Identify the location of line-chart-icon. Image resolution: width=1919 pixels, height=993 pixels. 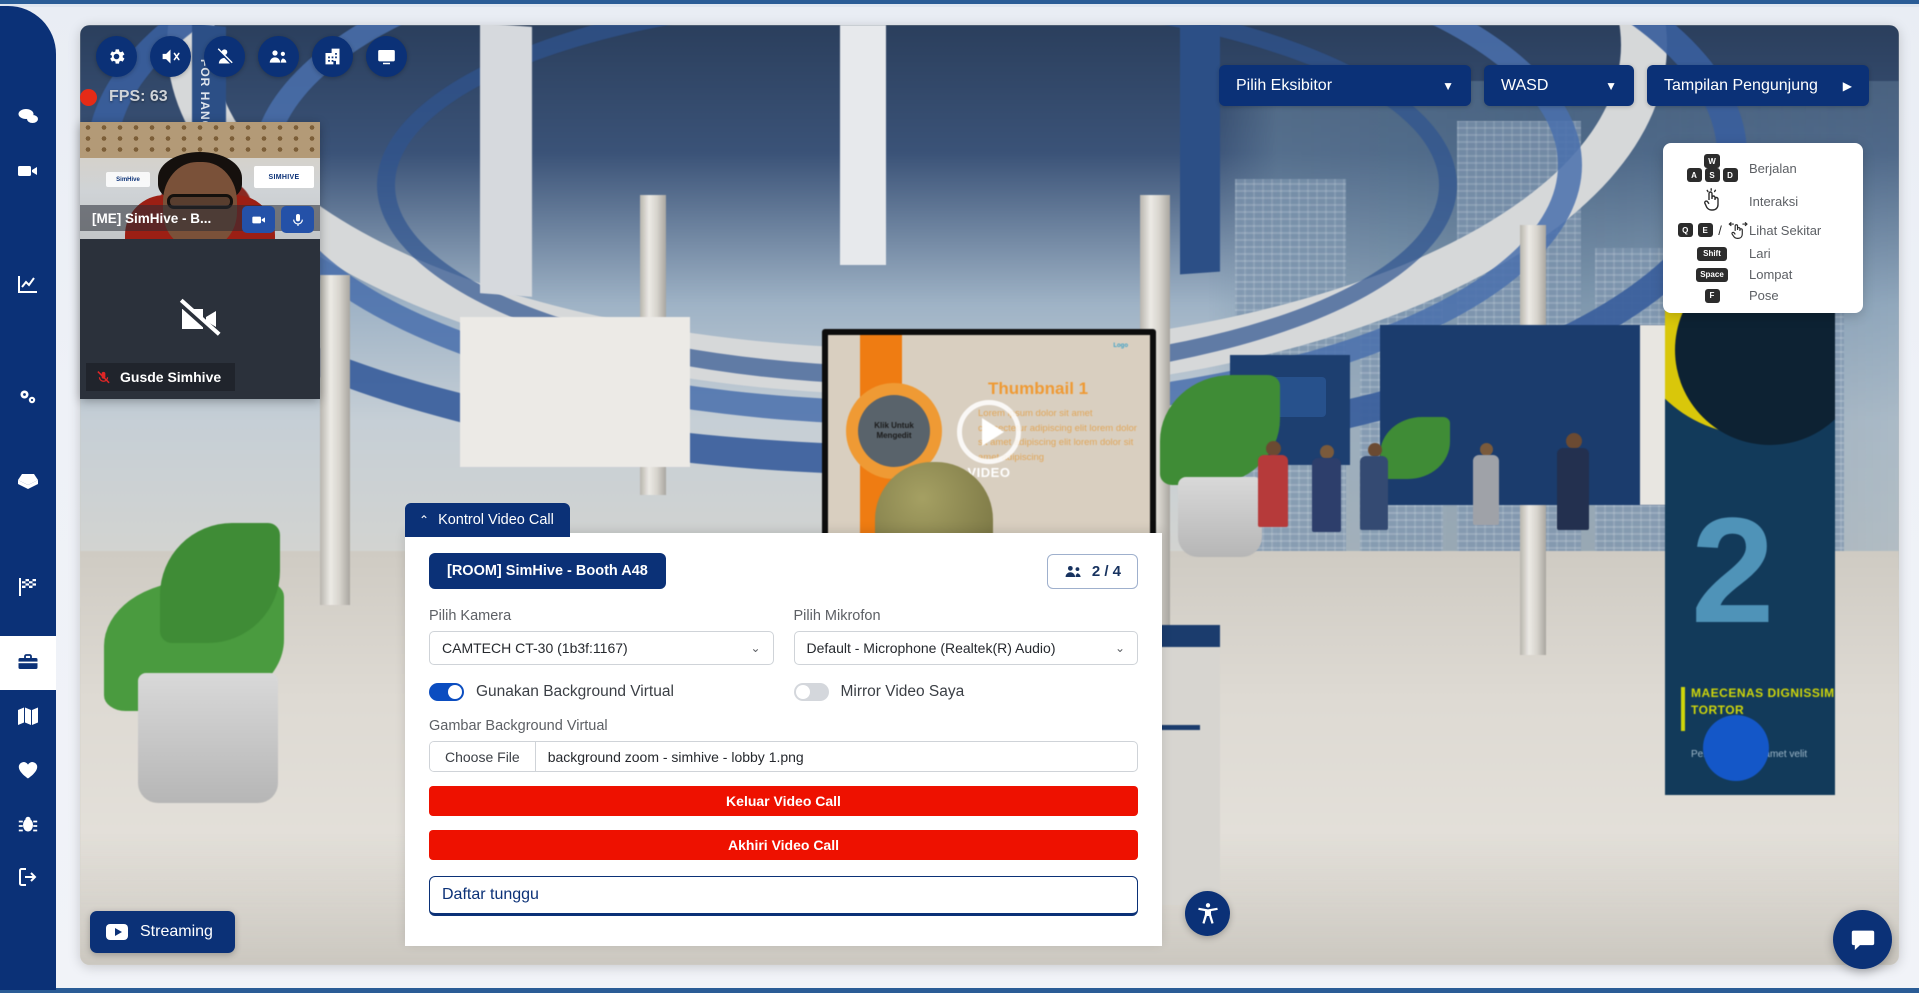
(27, 285).